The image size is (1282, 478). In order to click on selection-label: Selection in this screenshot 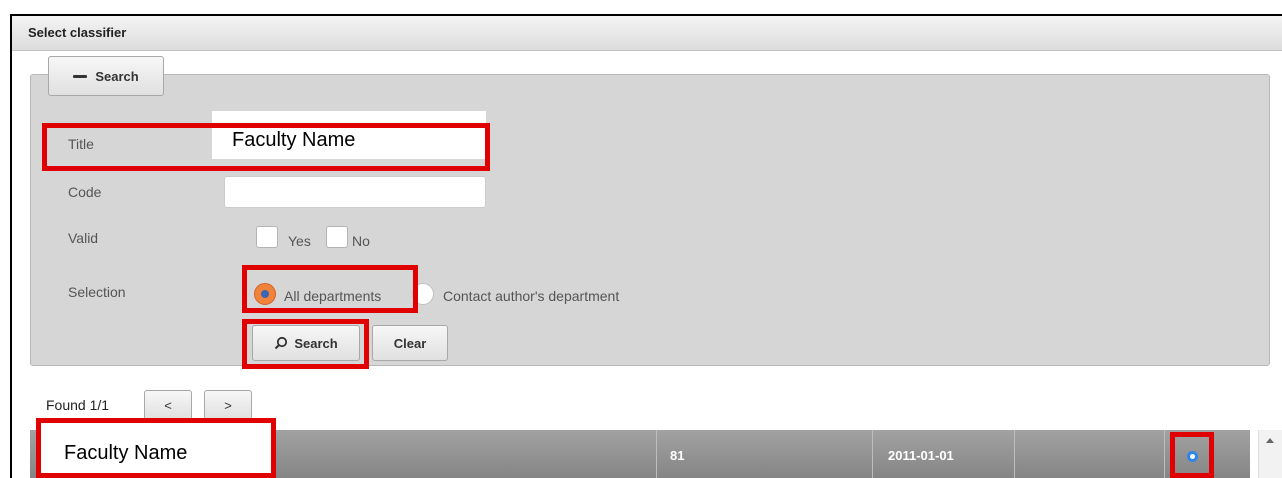, I will do `click(97, 292)`.